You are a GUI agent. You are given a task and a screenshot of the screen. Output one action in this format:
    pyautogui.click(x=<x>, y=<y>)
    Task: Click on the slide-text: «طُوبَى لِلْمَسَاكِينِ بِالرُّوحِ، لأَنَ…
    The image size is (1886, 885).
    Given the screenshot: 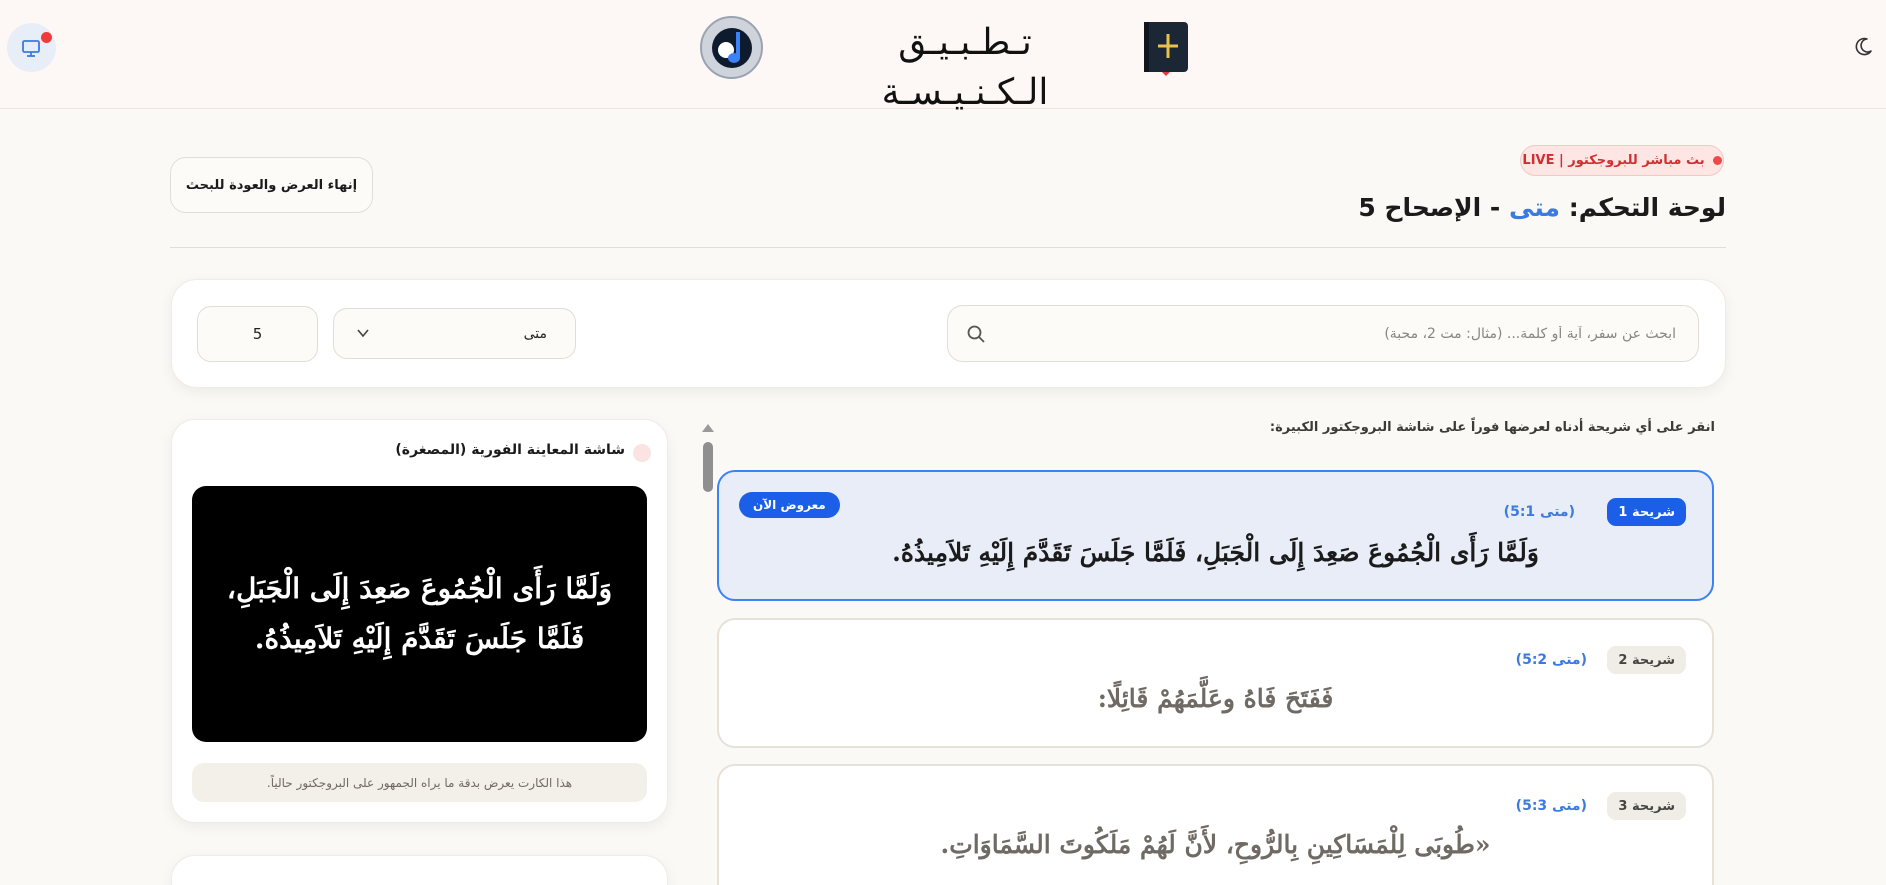 What is the action you would take?
    pyautogui.click(x=1215, y=844)
    